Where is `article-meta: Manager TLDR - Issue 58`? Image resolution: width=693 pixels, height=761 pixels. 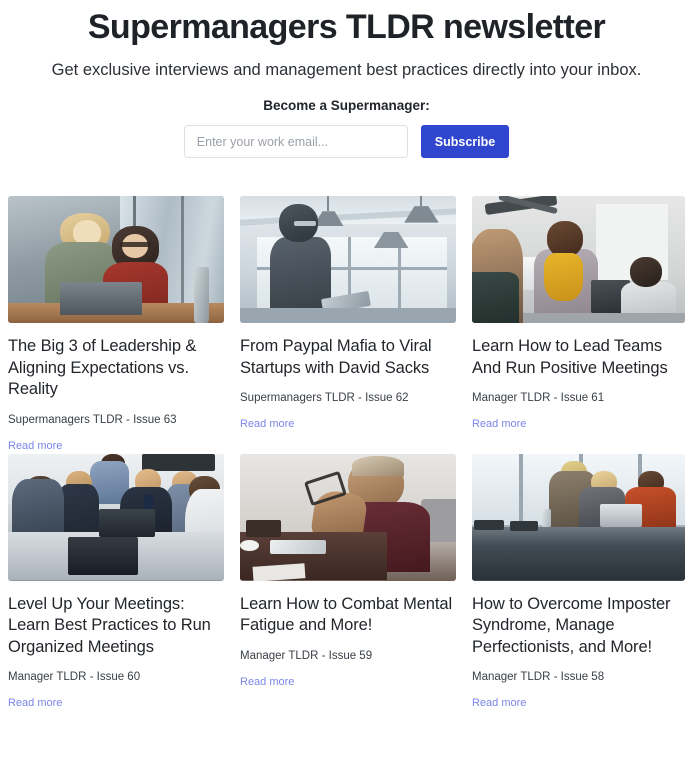 article-meta: Manager TLDR - Issue 58 is located at coordinates (538, 677).